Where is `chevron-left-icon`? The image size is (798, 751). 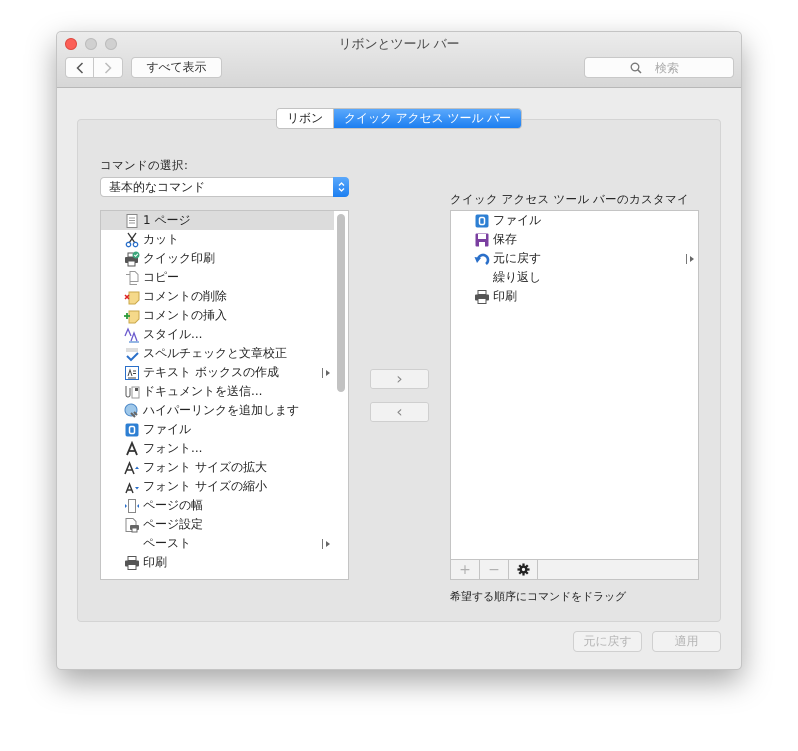
chevron-left-icon is located at coordinates (80, 68).